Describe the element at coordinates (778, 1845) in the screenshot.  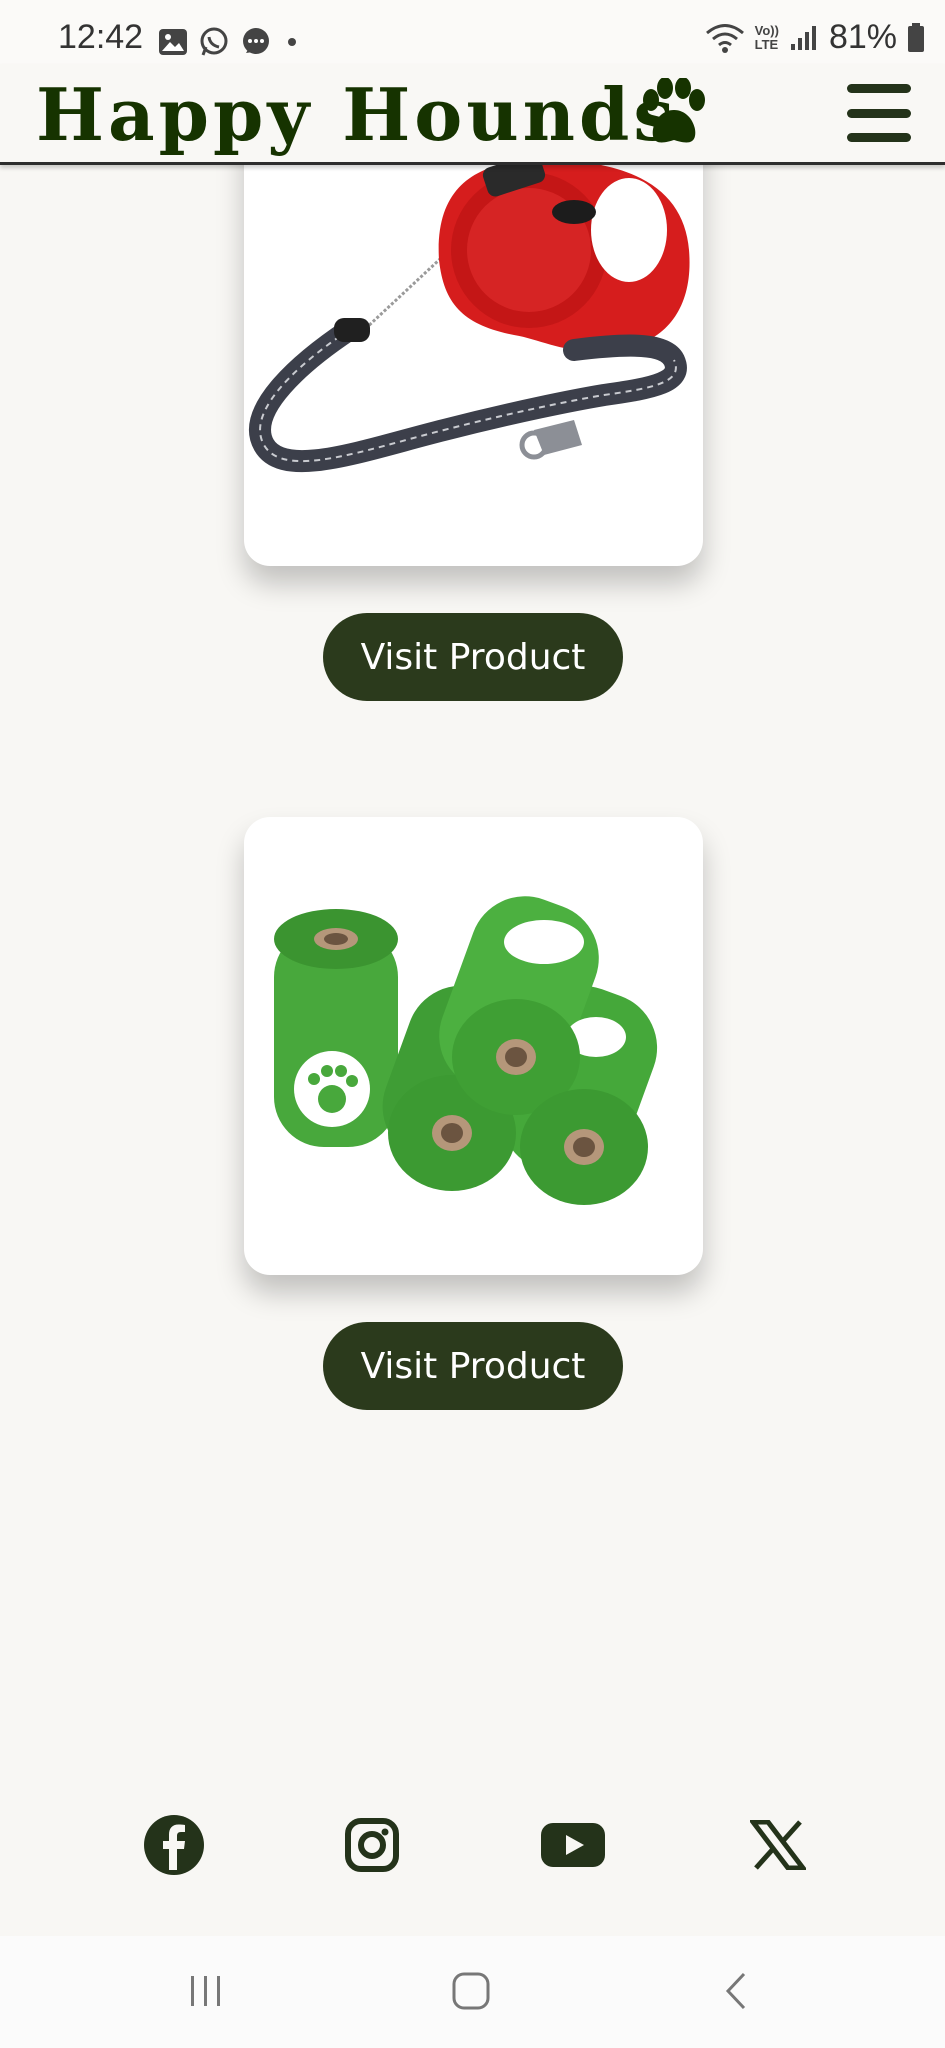
I see `x-icon` at that location.